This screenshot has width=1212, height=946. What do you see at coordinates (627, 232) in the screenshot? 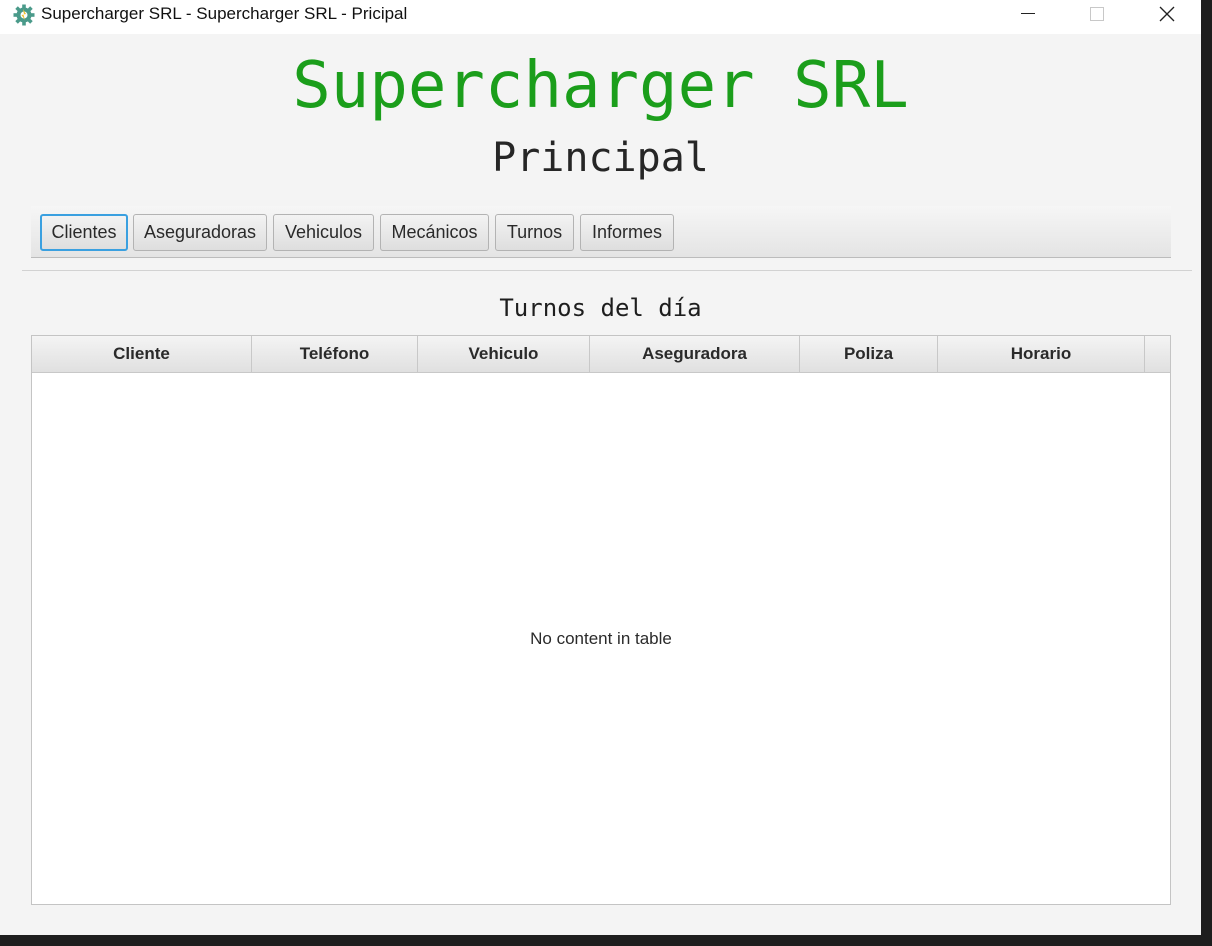
I see `informes-button: Informes` at bounding box center [627, 232].